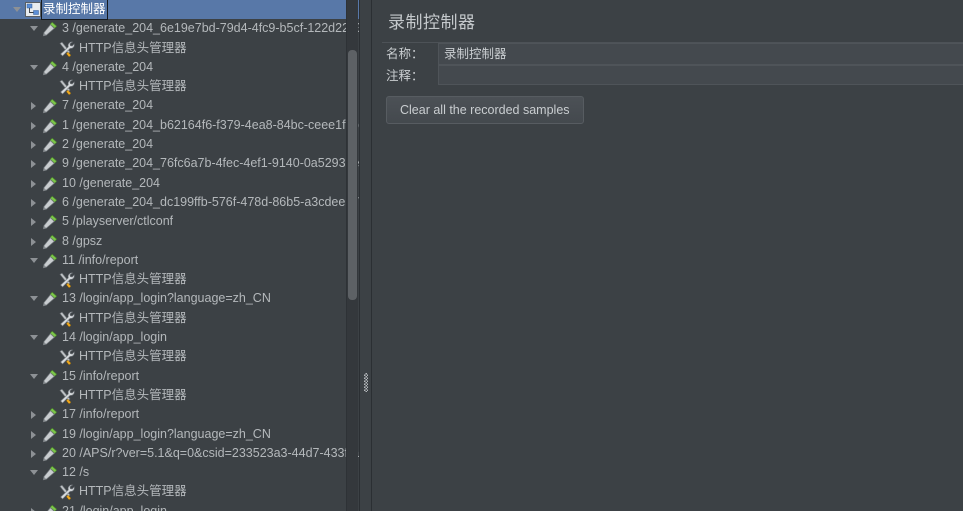 This screenshot has height=511, width=963. What do you see at coordinates (114, 337) in the screenshot?
I see `tree-row-label: 14 /login/app_login` at bounding box center [114, 337].